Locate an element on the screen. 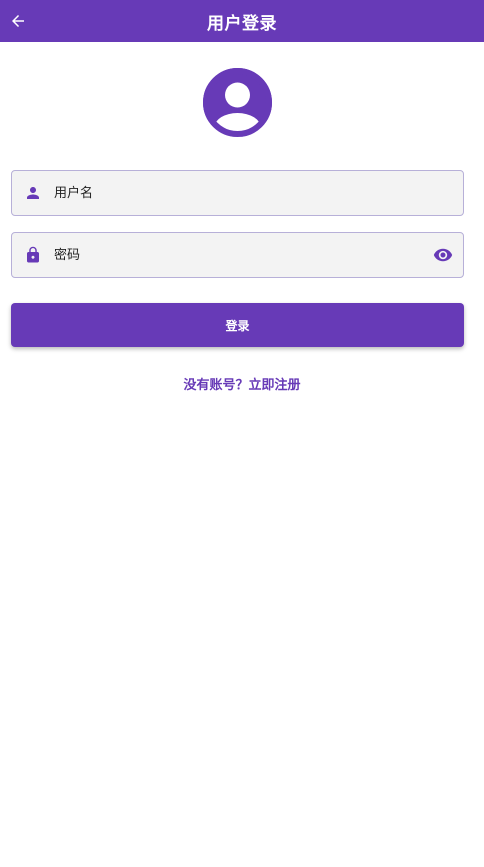 This screenshot has width=484, height=867. app-bar: 用户登录 is located at coordinates (242, 21).